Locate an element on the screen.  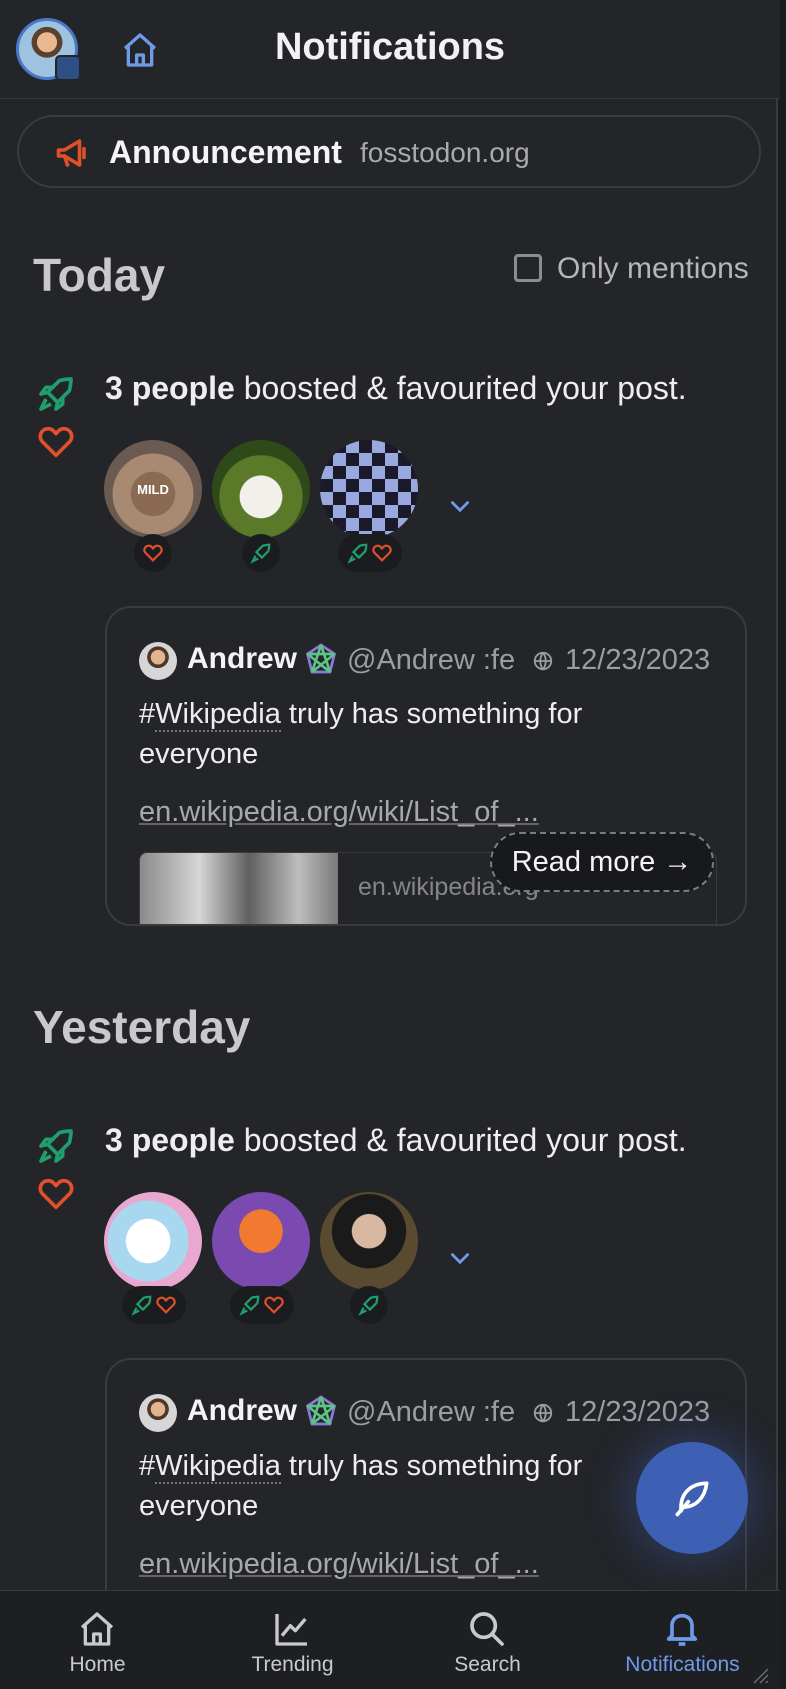
window-edge is located at coordinates (781, 844).